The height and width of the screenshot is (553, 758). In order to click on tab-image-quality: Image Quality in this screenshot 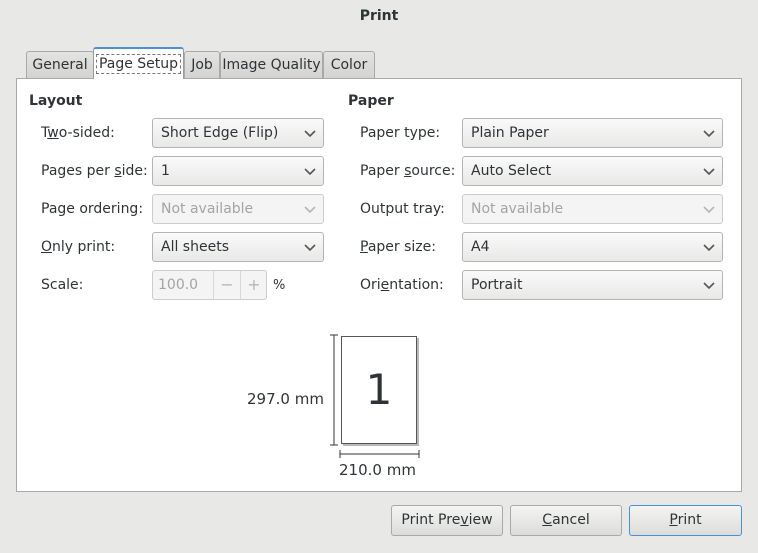, I will do `click(271, 64)`.